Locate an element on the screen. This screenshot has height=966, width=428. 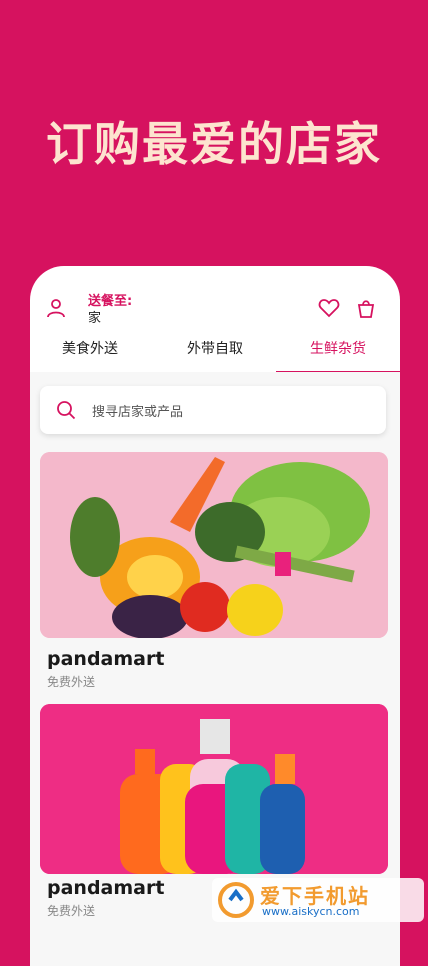
search-bar: 搜寻店家或产品 is located at coordinates (213, 410).